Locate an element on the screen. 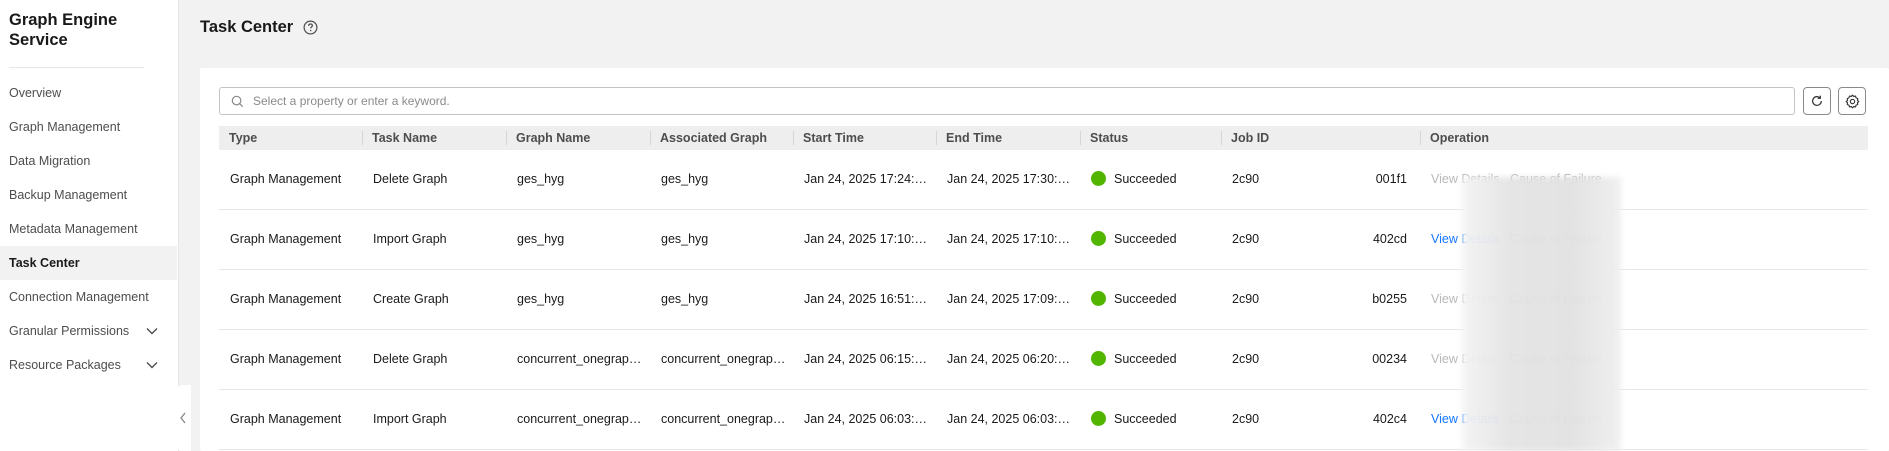 The height and width of the screenshot is (451, 1889). col-header-operation: Operation is located at coordinates (1460, 138).